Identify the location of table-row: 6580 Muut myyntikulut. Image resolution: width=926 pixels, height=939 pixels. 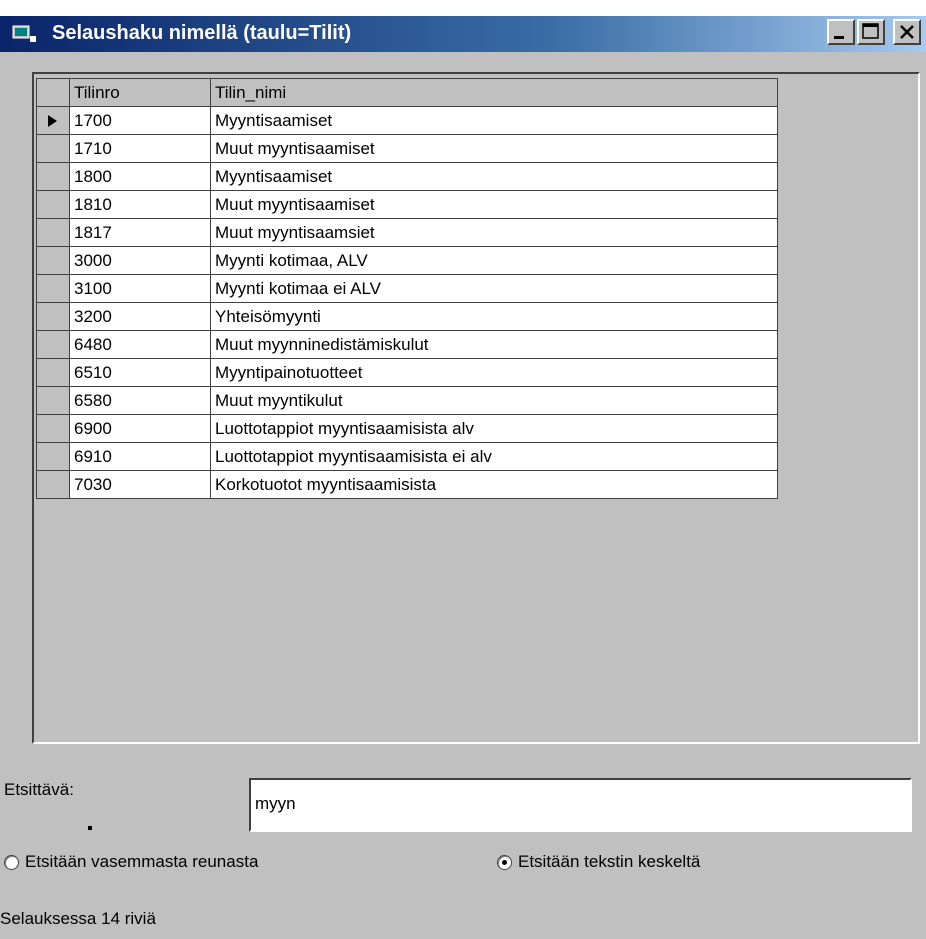
(407, 400).